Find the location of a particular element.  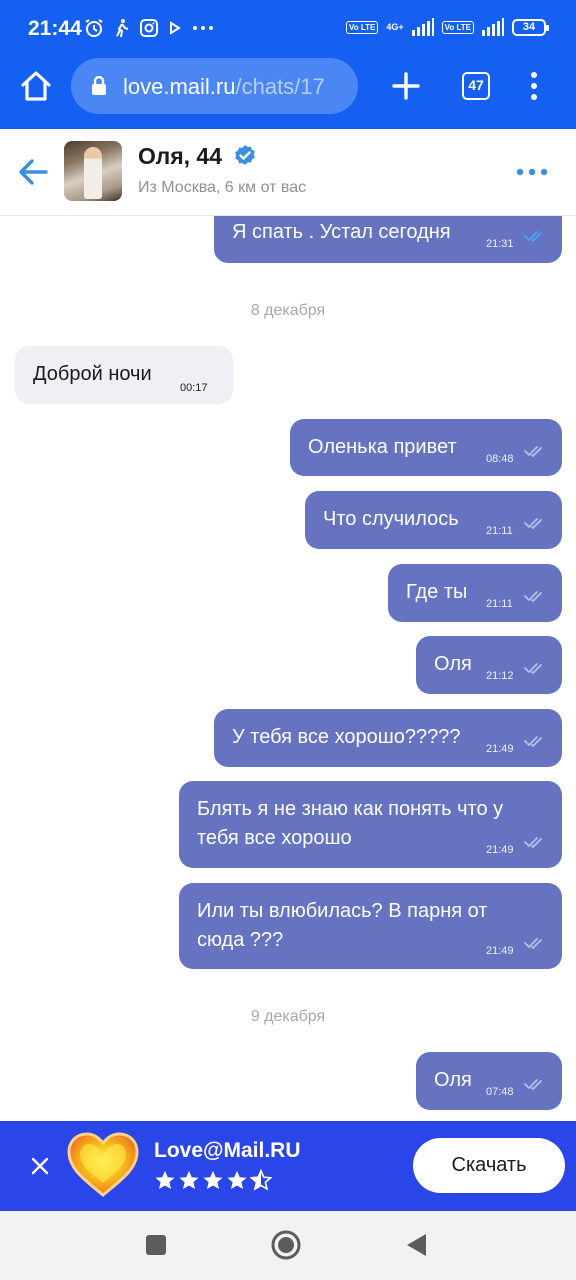

message-incoming: Доброй ночи 00:17 is located at coordinates (124, 375).